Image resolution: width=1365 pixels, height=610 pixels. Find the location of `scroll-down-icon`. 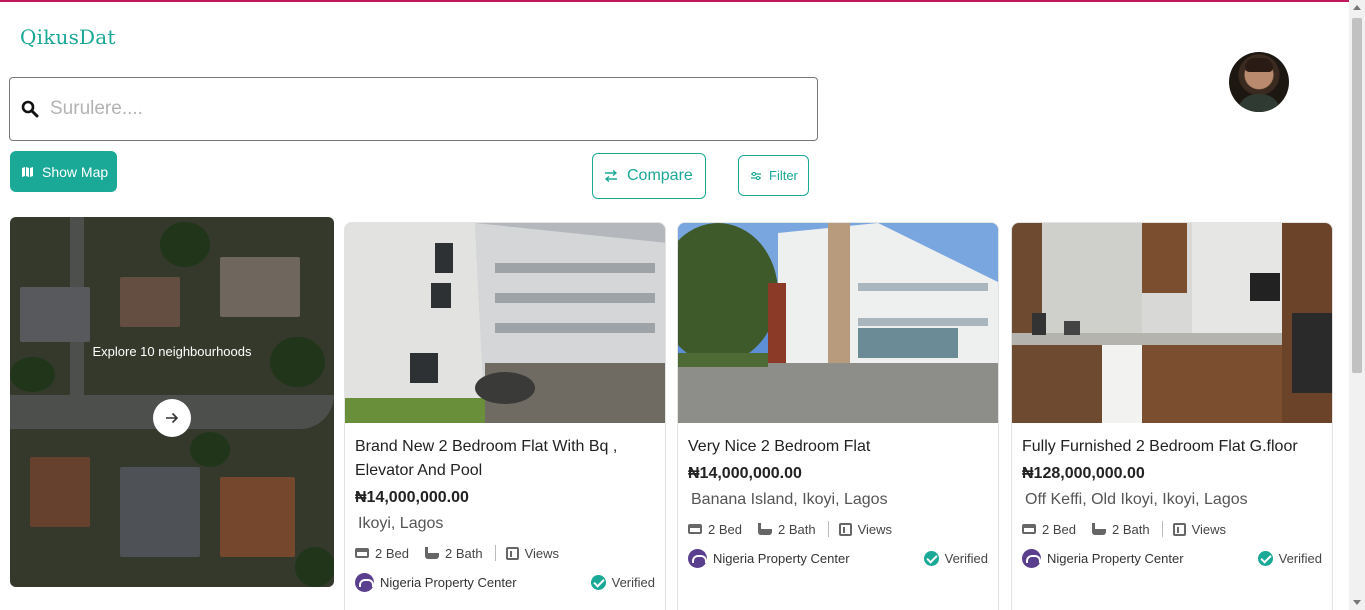

scroll-down-icon is located at coordinates (1357, 602).